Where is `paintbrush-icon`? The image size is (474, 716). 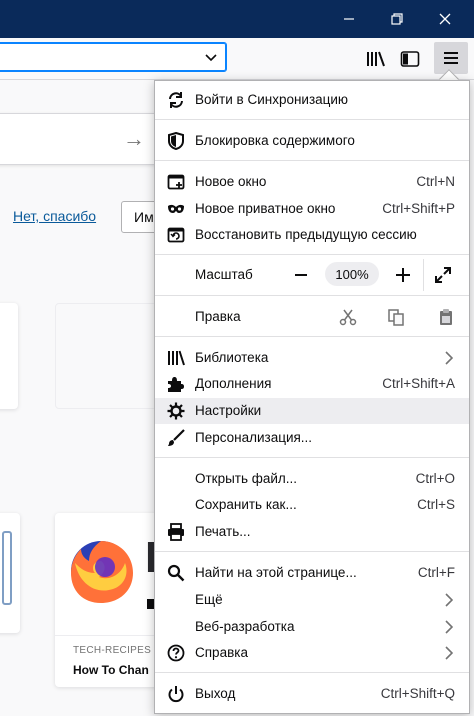 paintbrush-icon is located at coordinates (176, 438).